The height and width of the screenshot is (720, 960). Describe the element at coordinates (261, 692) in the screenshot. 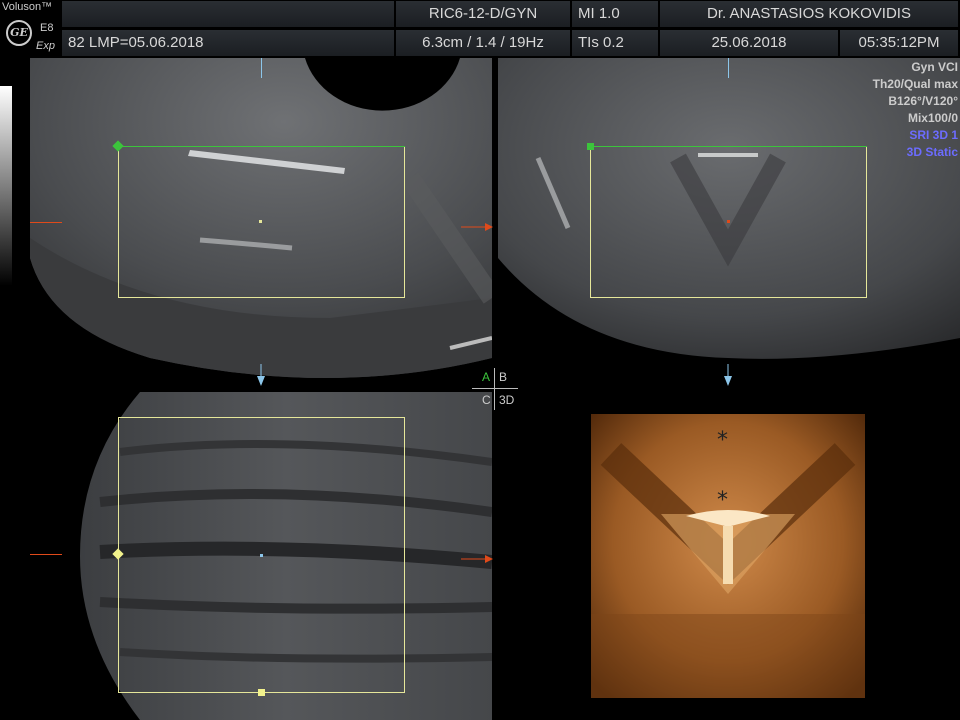

I see `bottom-marker-c` at that location.